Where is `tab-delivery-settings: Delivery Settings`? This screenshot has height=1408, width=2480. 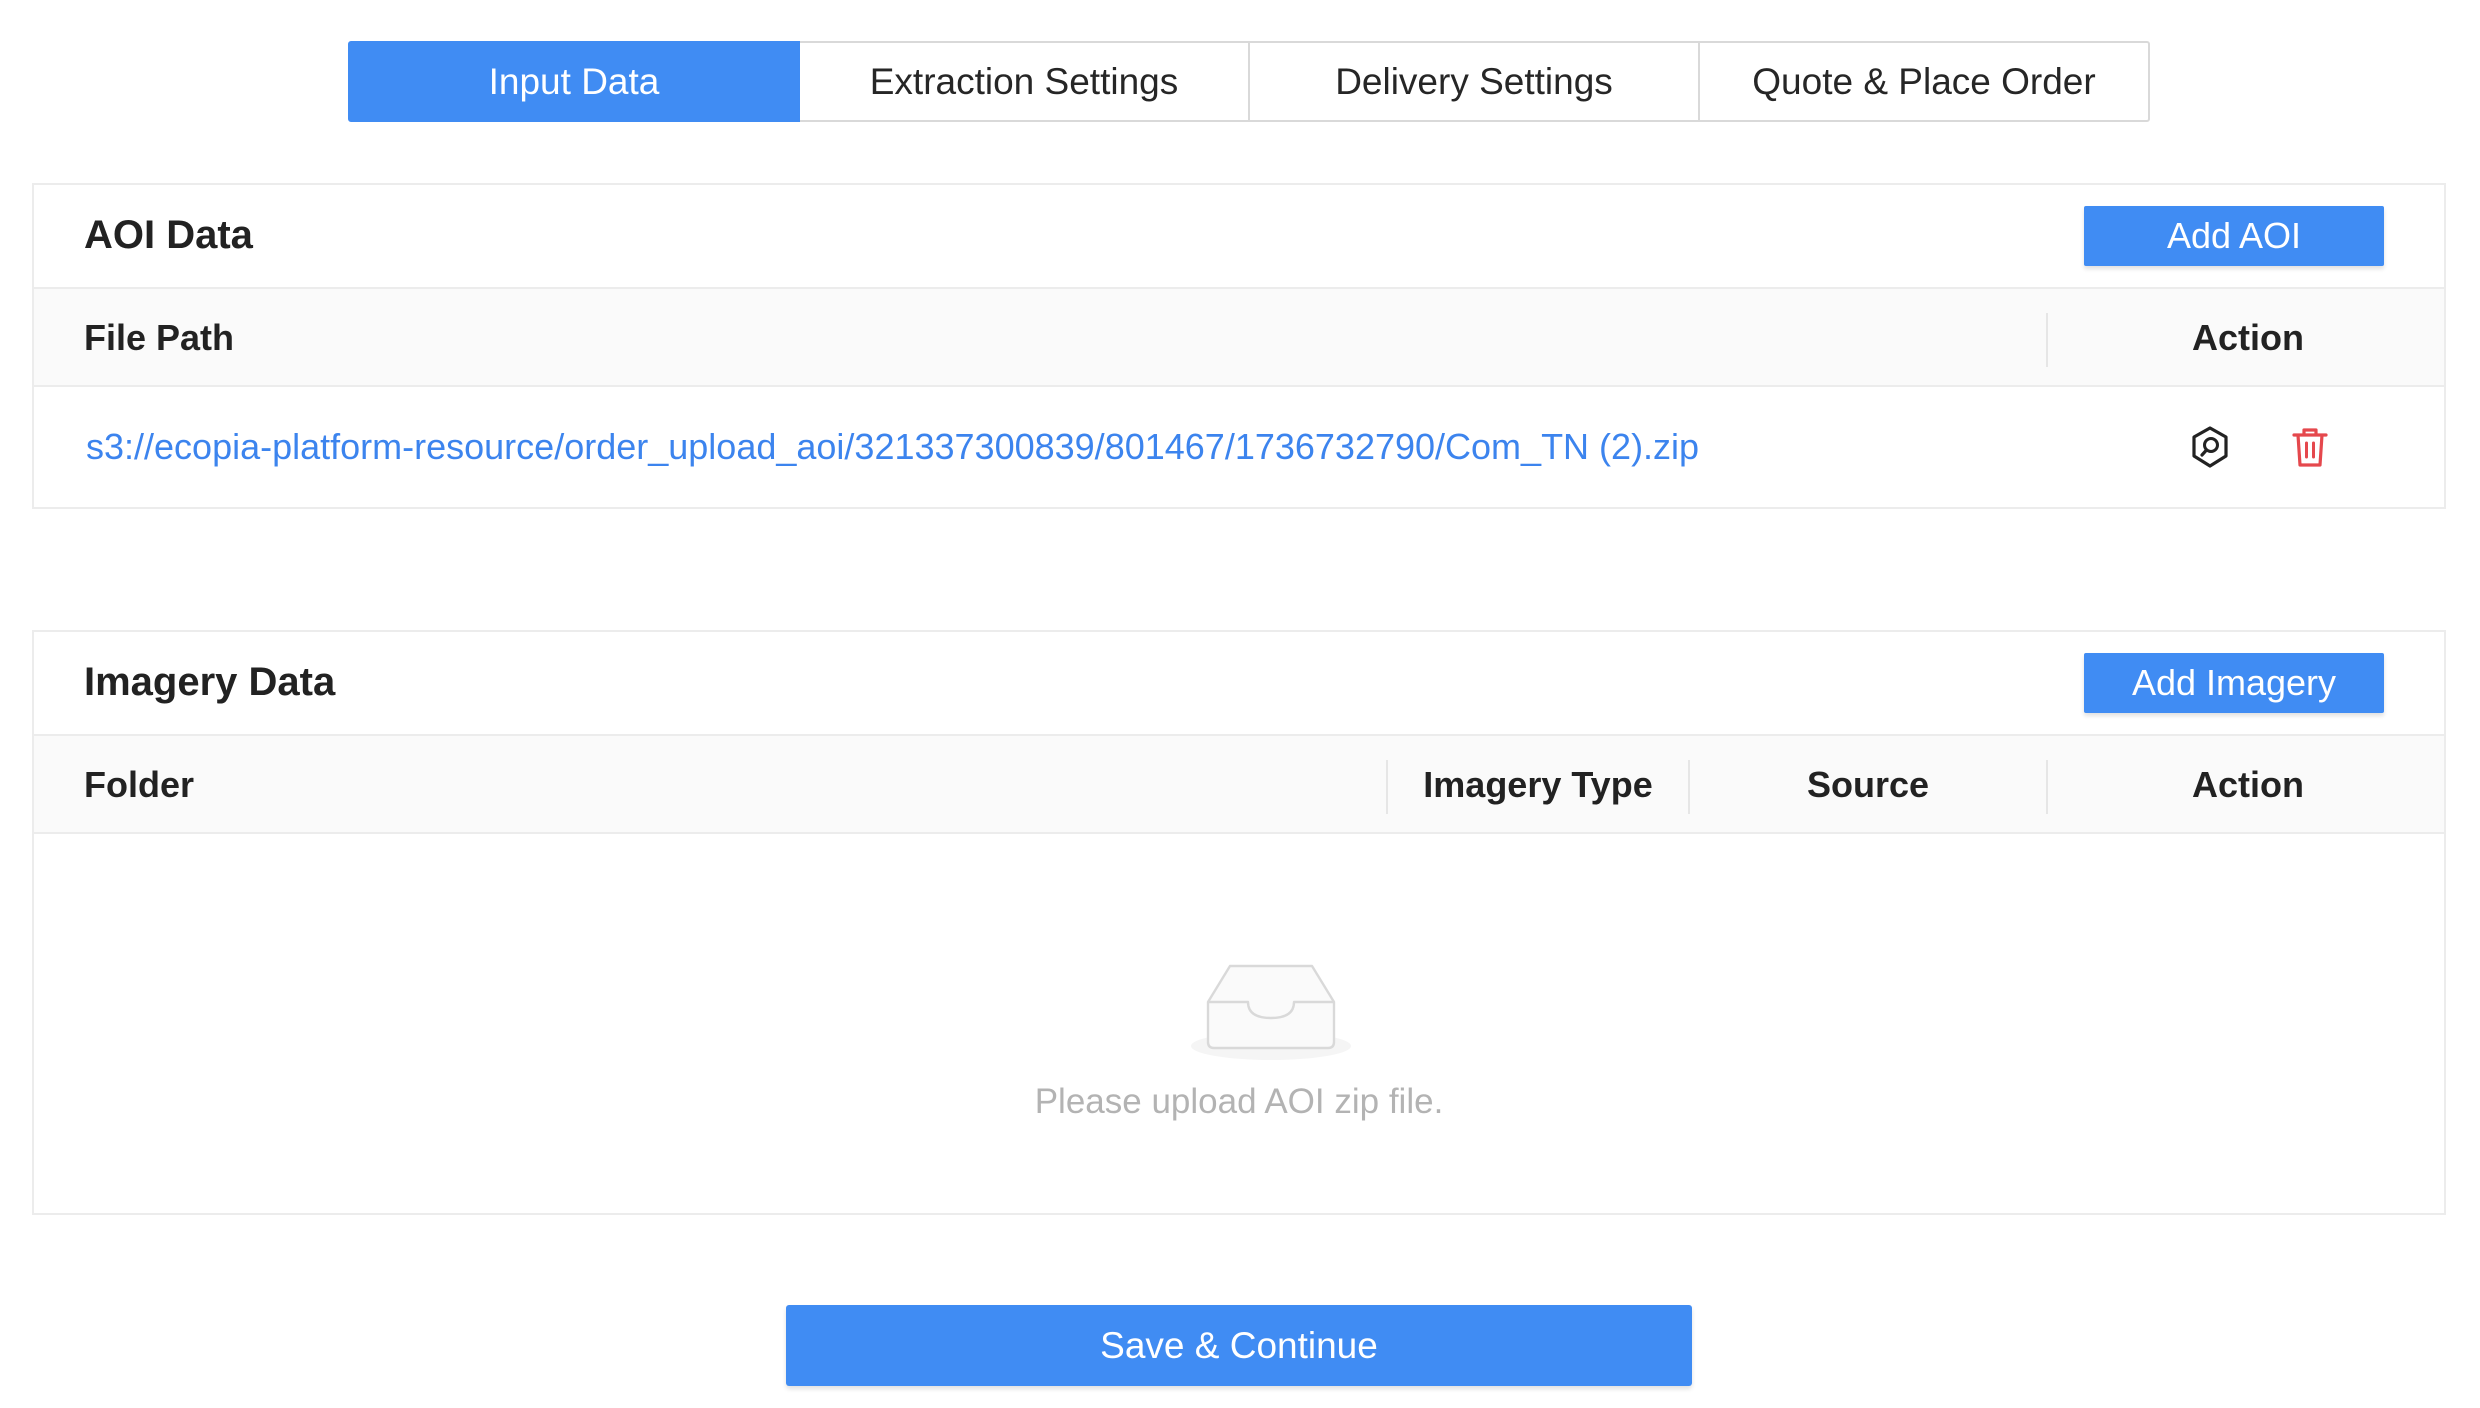
tab-delivery-settings: Delivery Settings is located at coordinates (1474, 81).